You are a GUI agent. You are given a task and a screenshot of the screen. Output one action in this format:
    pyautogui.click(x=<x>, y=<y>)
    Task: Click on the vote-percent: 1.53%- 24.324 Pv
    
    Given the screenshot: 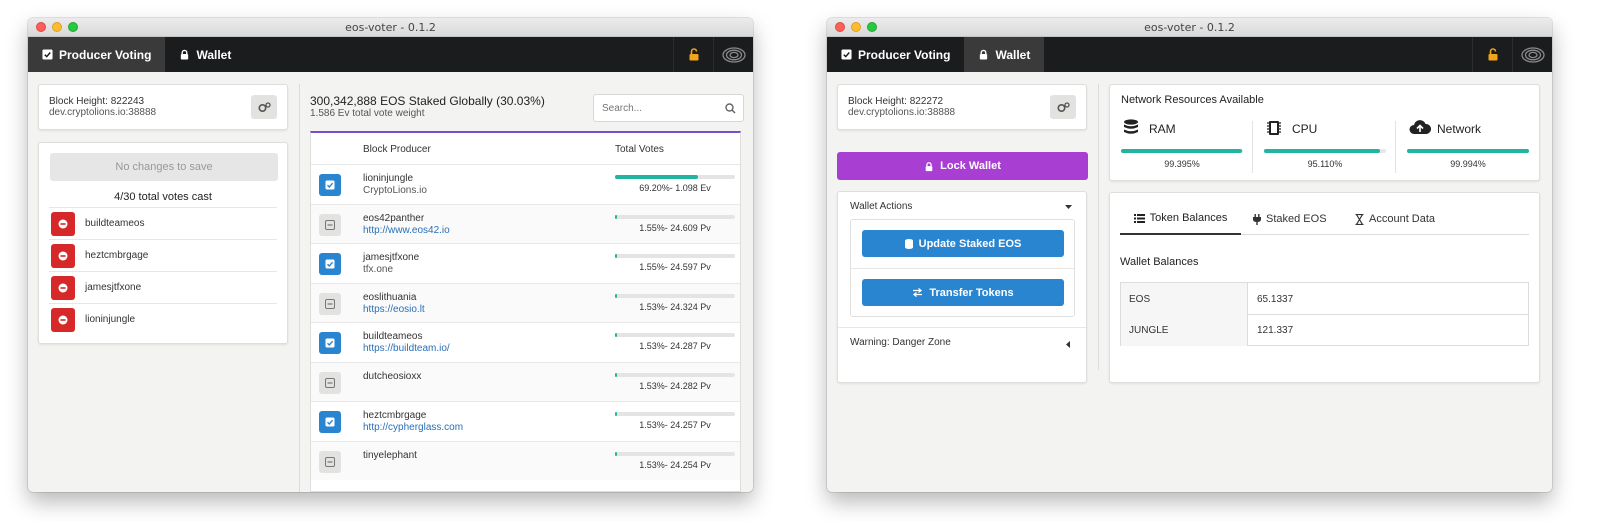 What is the action you would take?
    pyautogui.click(x=675, y=306)
    